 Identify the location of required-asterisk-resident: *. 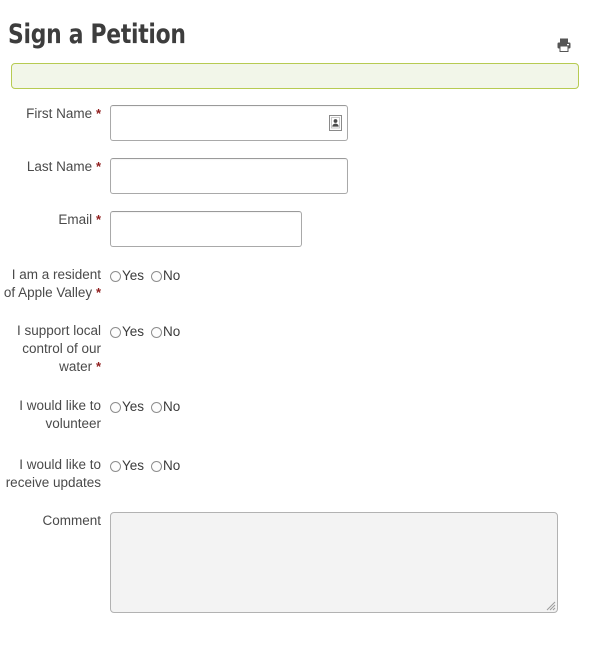
(98, 292).